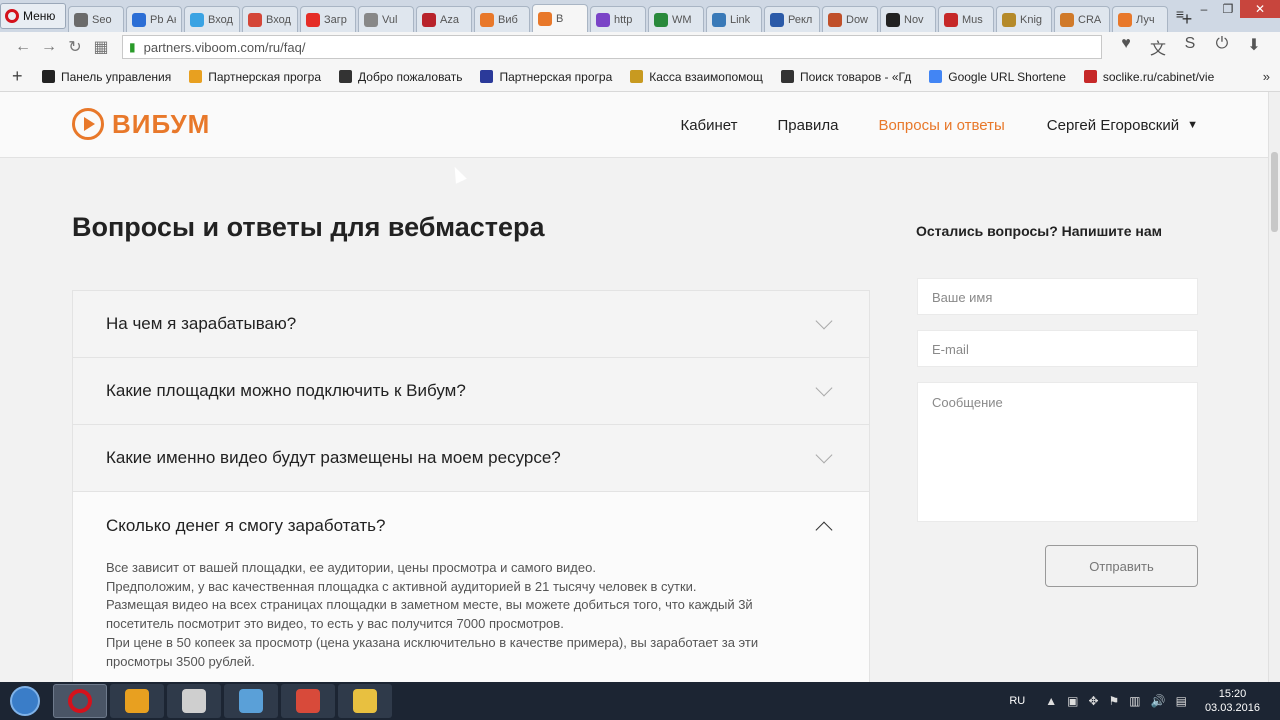  I want to click on email-input: E-mail, so click(1057, 348).